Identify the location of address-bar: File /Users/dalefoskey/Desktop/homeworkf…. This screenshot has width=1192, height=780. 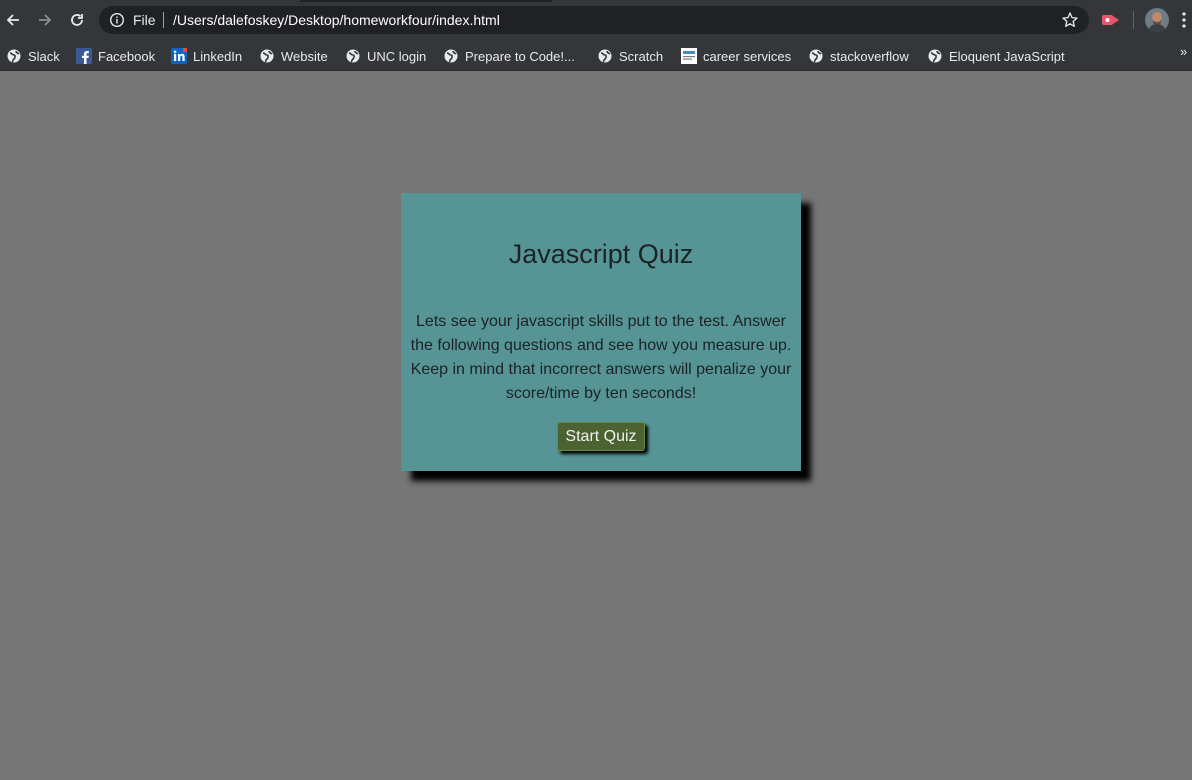
(594, 20).